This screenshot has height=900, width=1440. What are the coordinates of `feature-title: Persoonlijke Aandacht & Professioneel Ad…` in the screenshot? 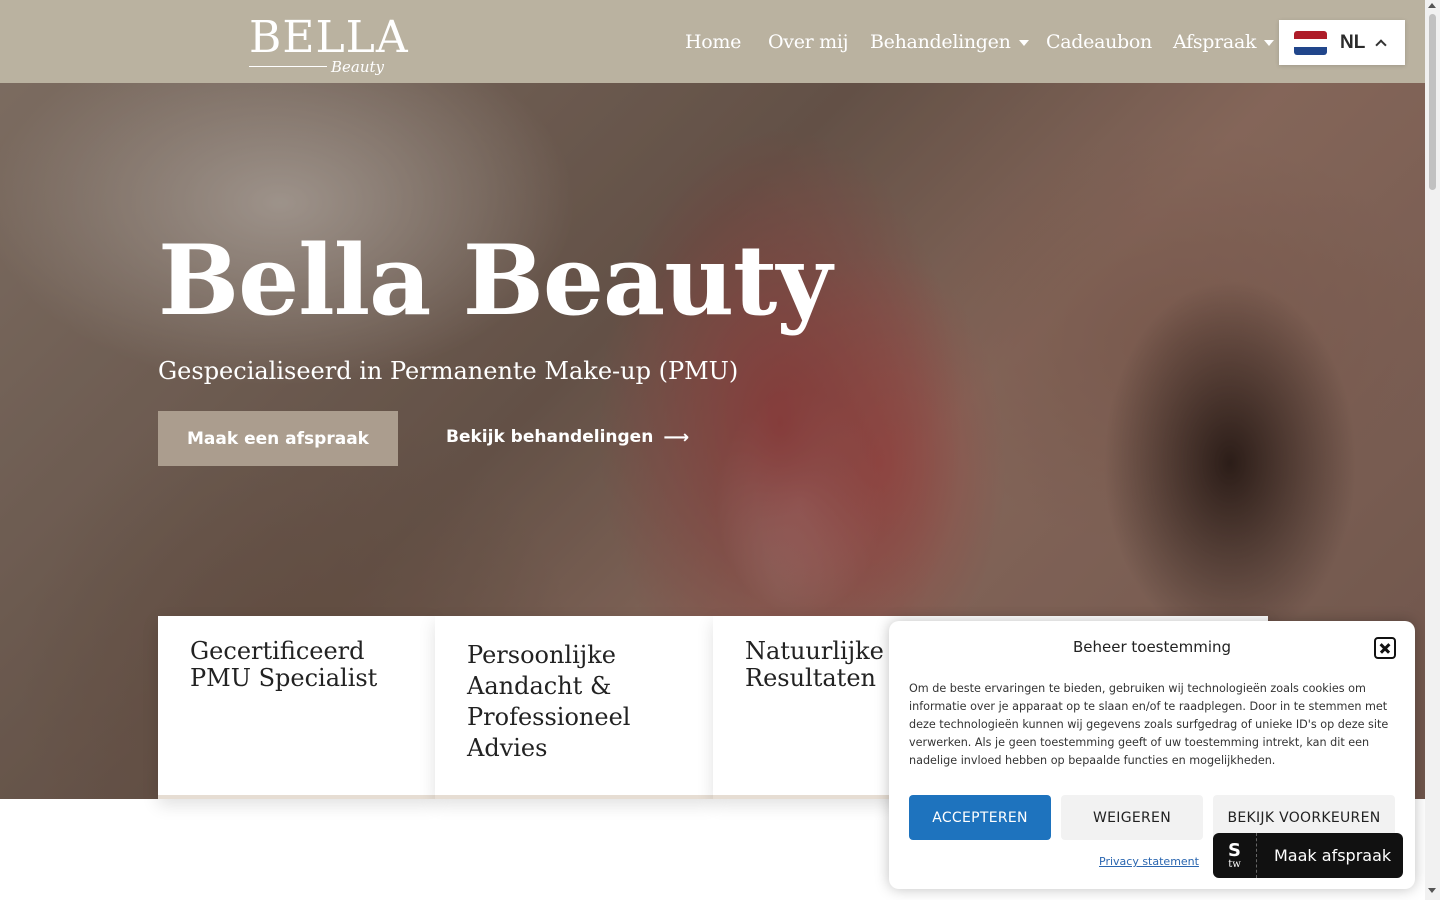 It's located at (549, 701).